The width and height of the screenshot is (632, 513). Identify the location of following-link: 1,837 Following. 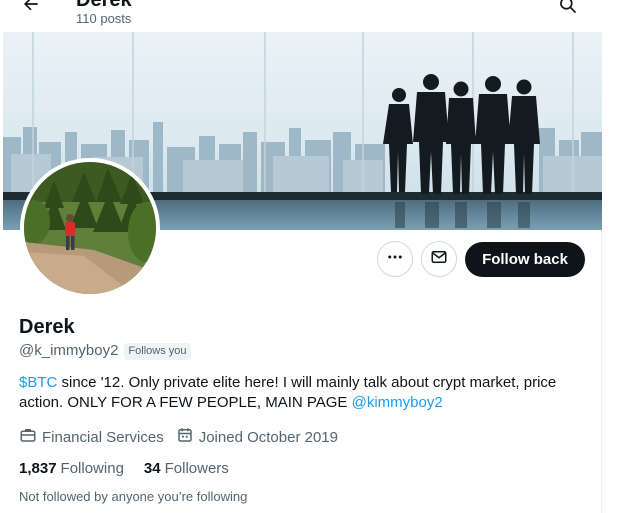
(71, 469).